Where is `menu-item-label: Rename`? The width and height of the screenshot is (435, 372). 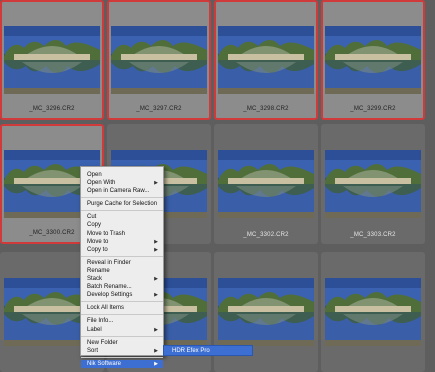
menu-item-label: Rename is located at coordinates (98, 270).